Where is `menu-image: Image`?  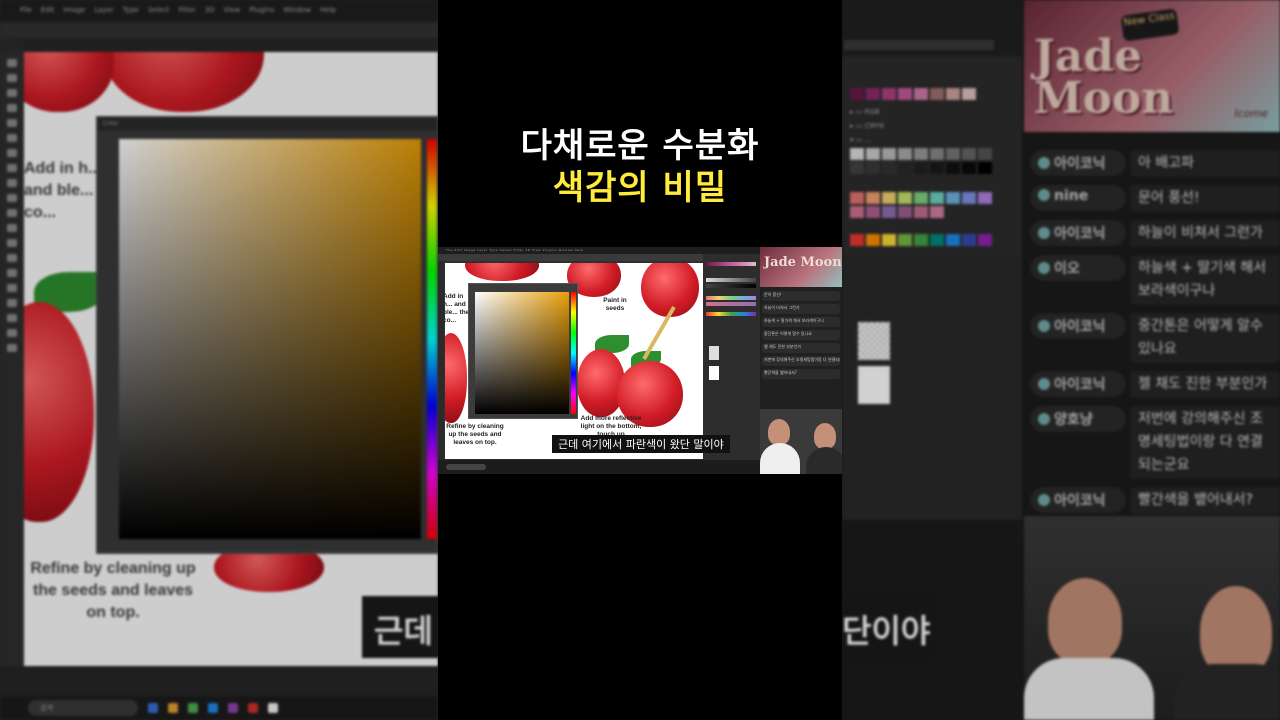
menu-image: Image is located at coordinates (74, 14).